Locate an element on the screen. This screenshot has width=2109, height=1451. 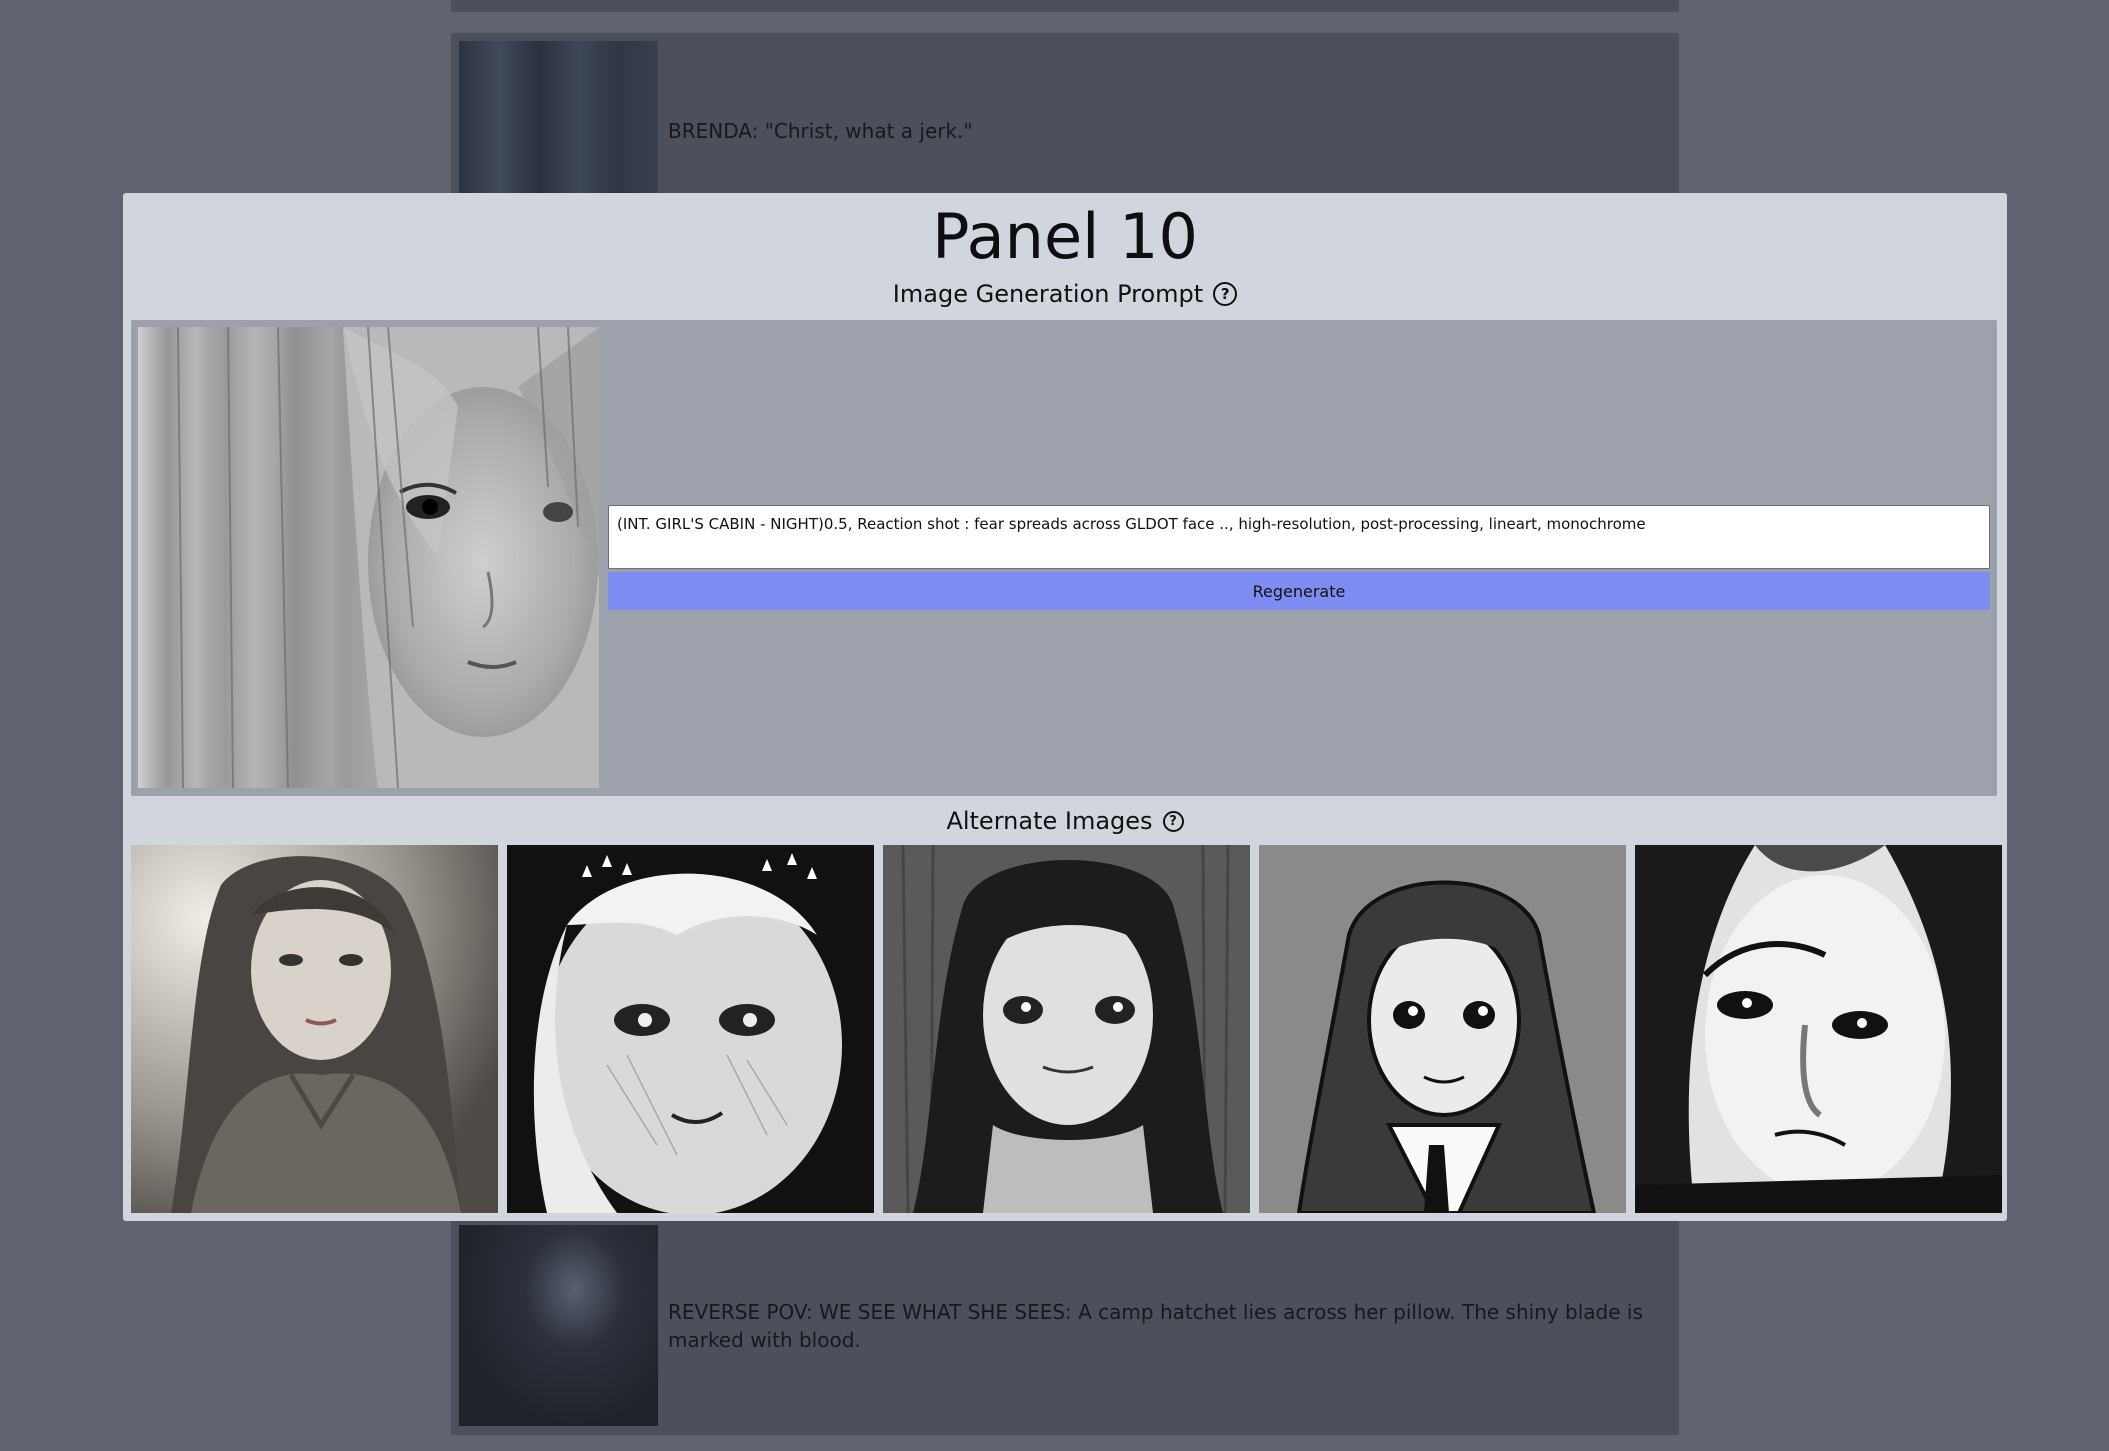
regenerate-button: Regenerate is located at coordinates (1299, 591).